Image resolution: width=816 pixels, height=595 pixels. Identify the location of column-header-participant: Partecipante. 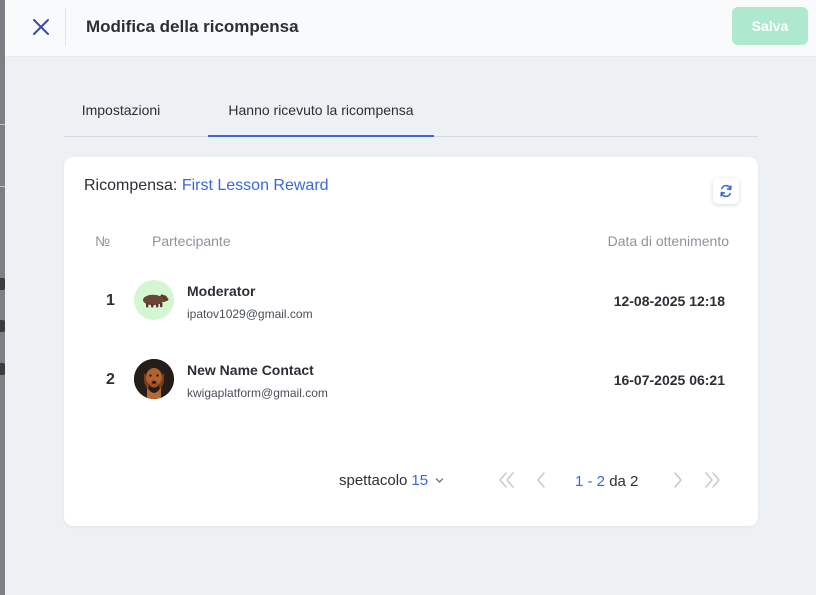
(191, 241).